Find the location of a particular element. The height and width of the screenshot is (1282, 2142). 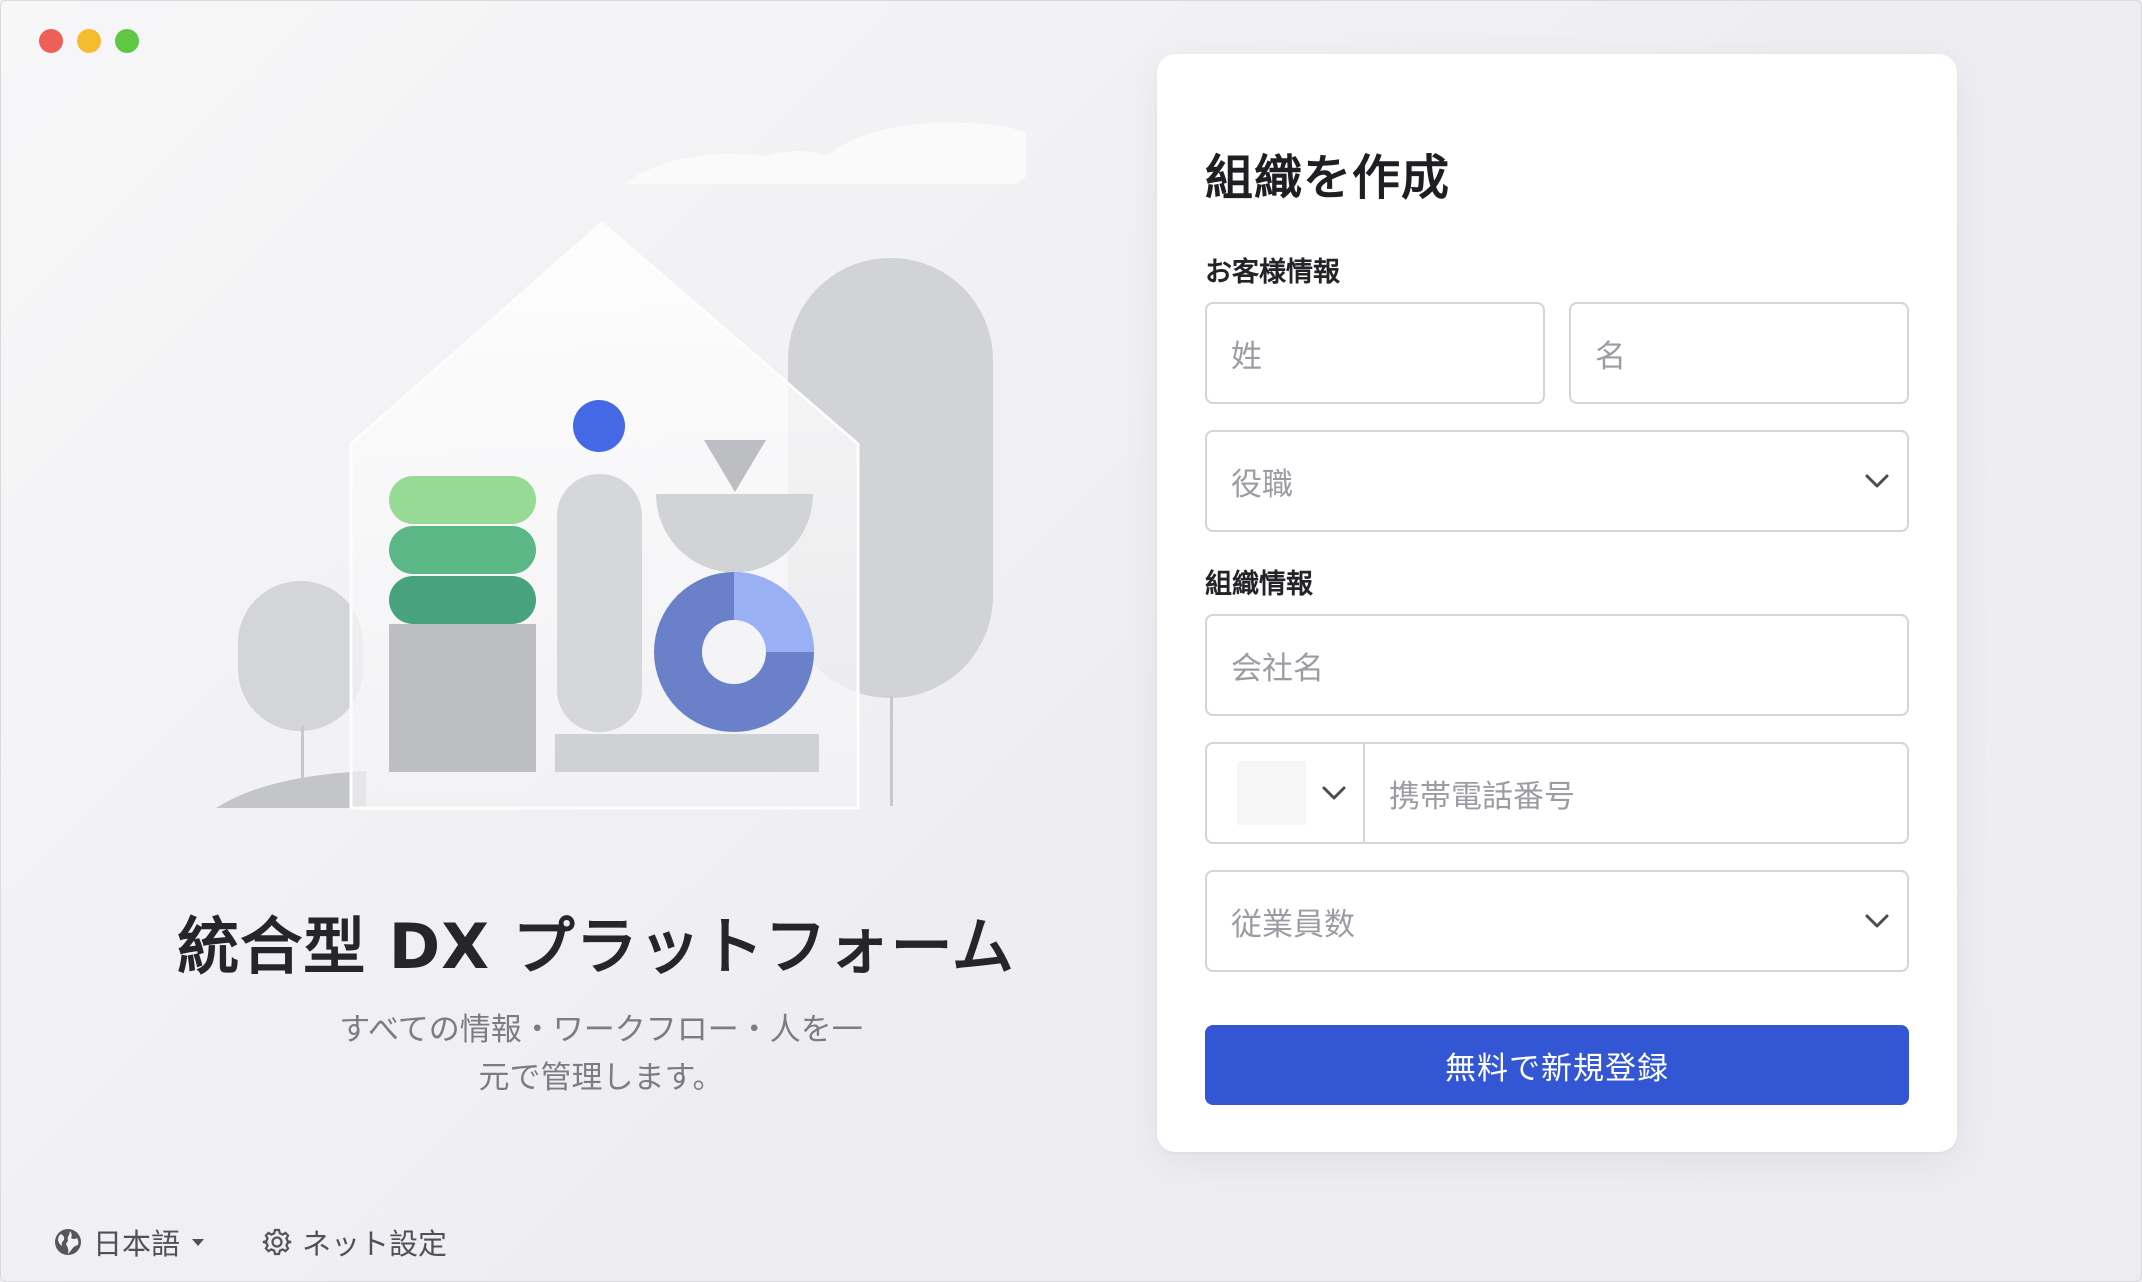

cloud-shape is located at coordinates (825, 153).